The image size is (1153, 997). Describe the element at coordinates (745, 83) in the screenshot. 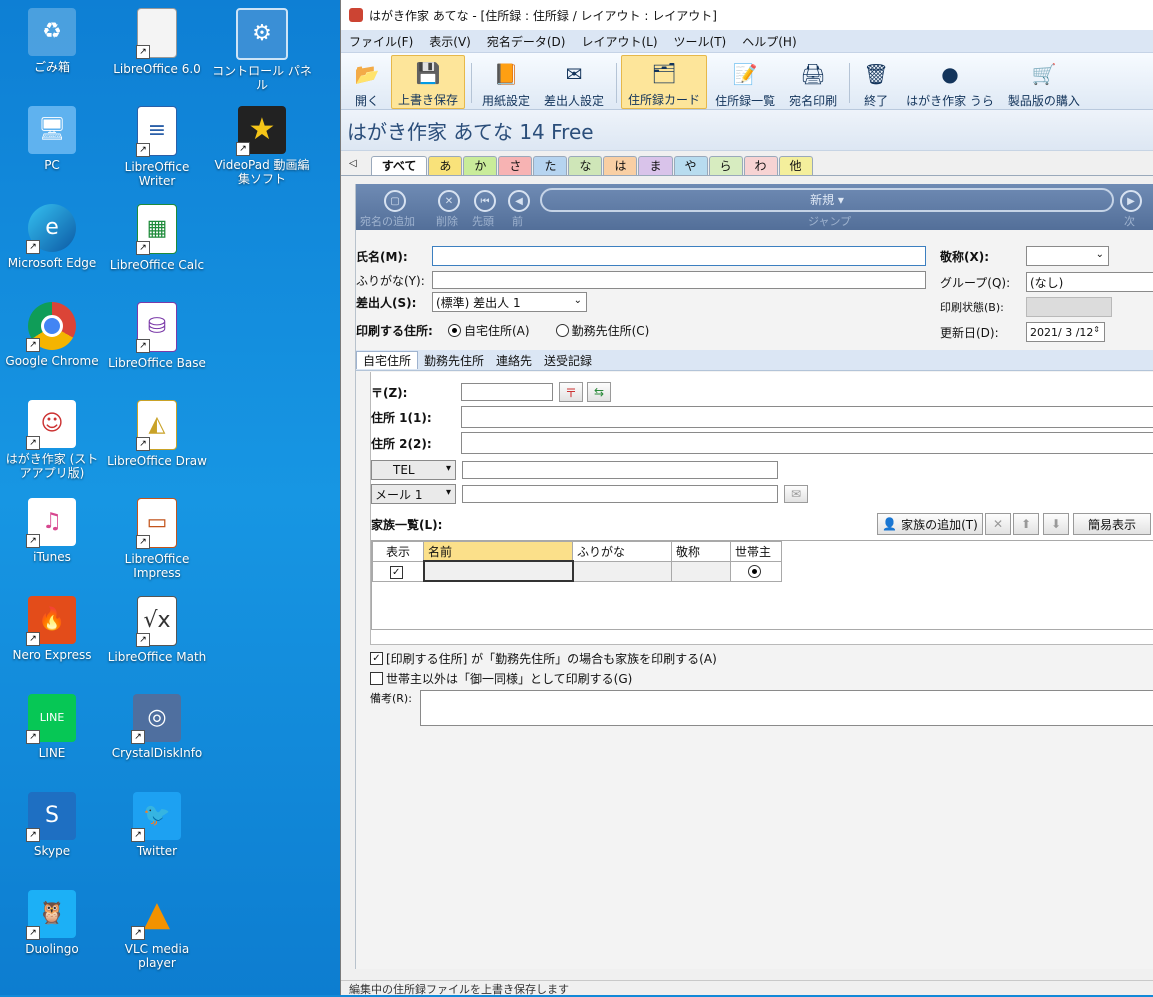

I see `address-list-button: 📝 住所録一覧` at that location.